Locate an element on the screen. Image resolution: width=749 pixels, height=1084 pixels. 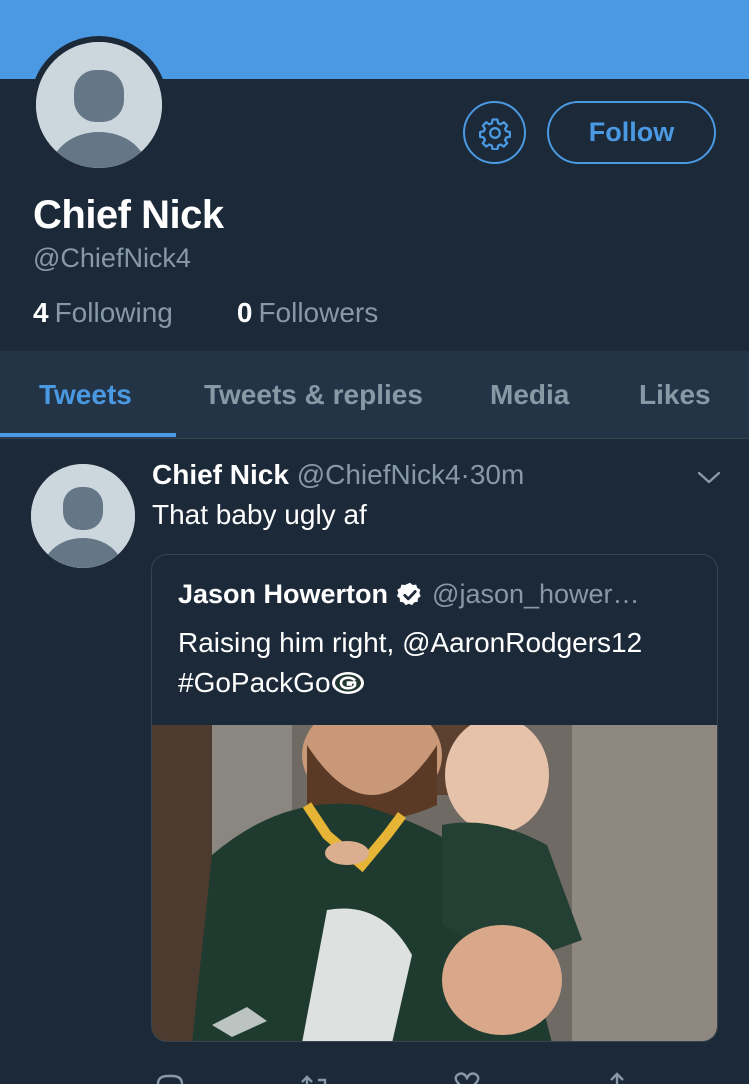
followers-stat: 0 Followers is located at coordinates (307, 313).